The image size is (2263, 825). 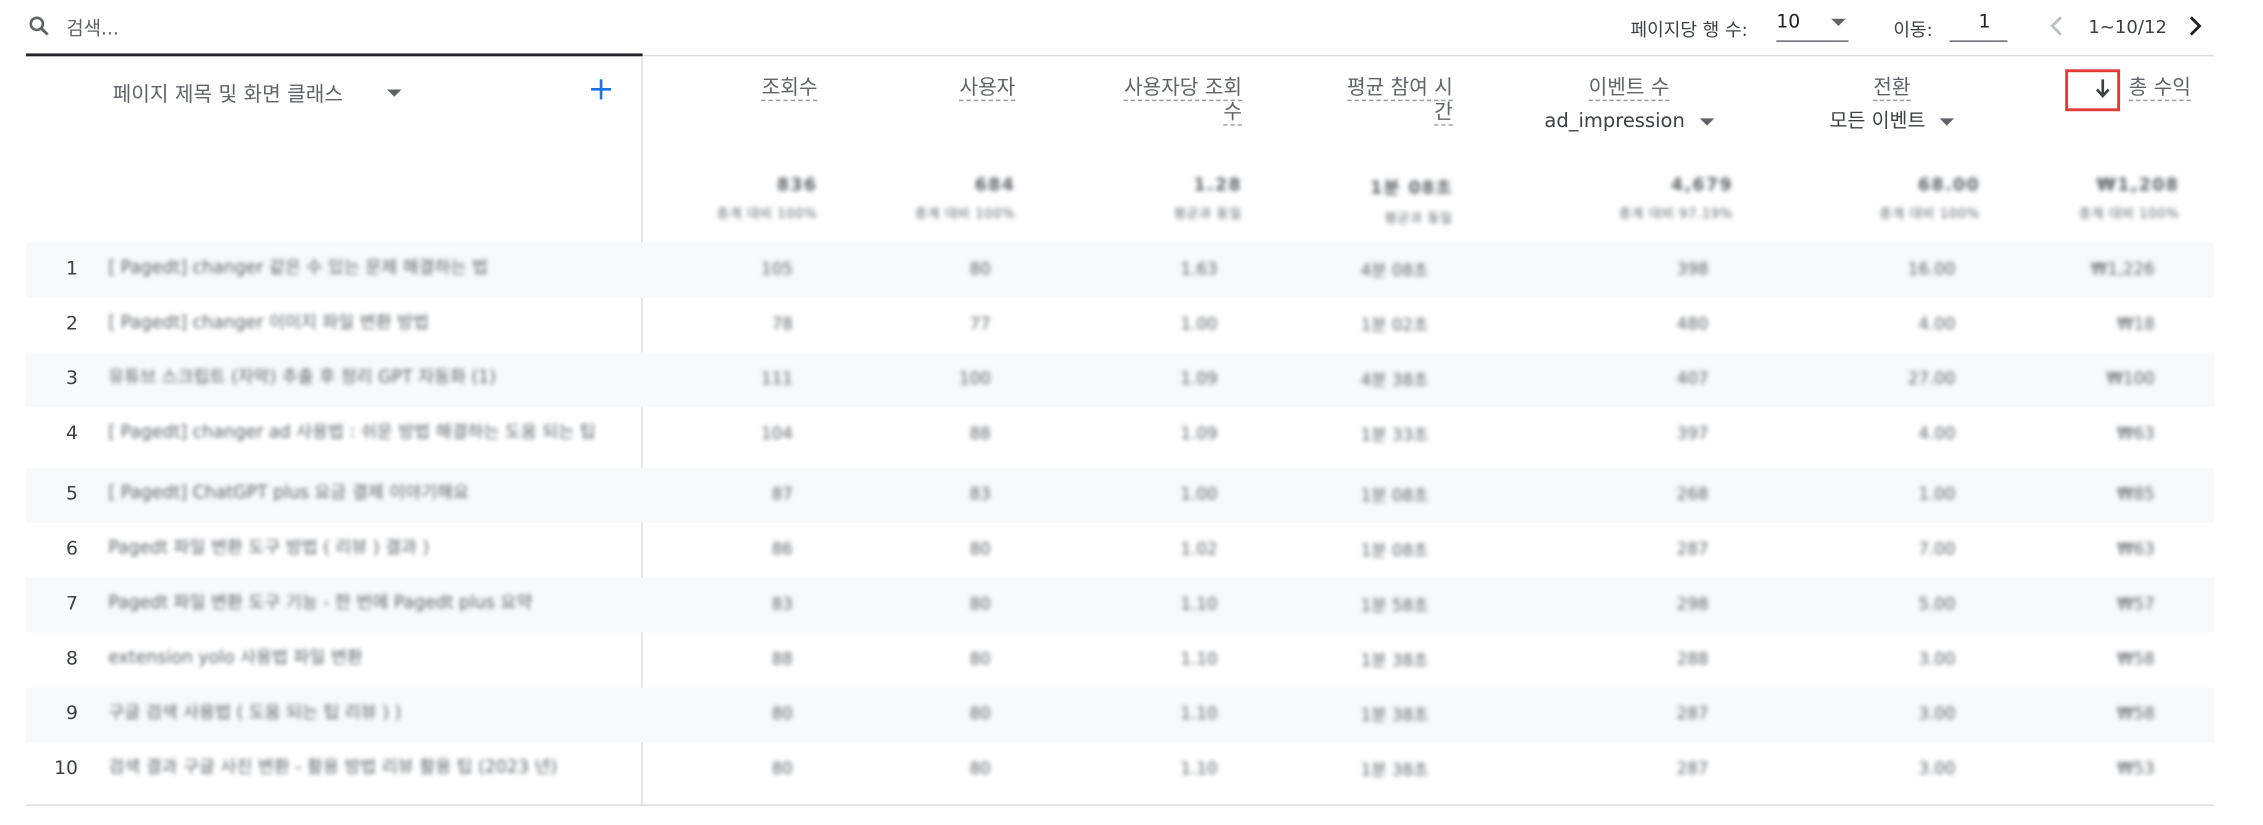 What do you see at coordinates (1931, 378) in the screenshot?
I see `cell-conversions: 27.00` at bounding box center [1931, 378].